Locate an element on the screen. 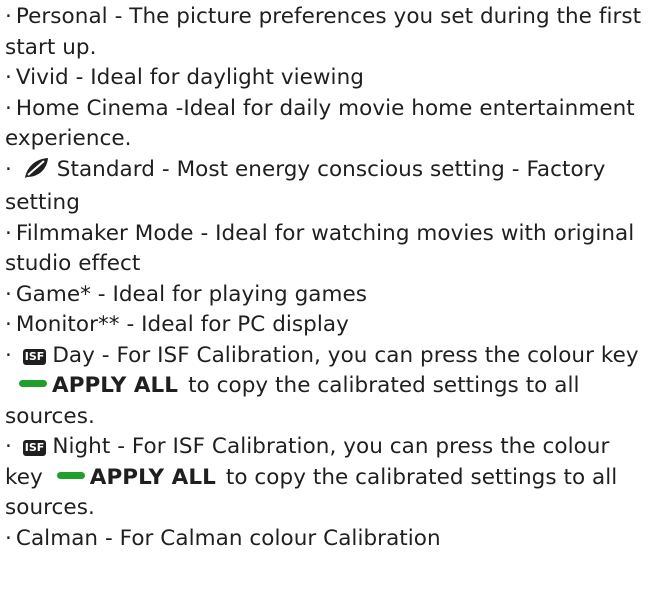  list-item-vivid: · Vivid - Ideal for daylight viewing is located at coordinates (323, 78).